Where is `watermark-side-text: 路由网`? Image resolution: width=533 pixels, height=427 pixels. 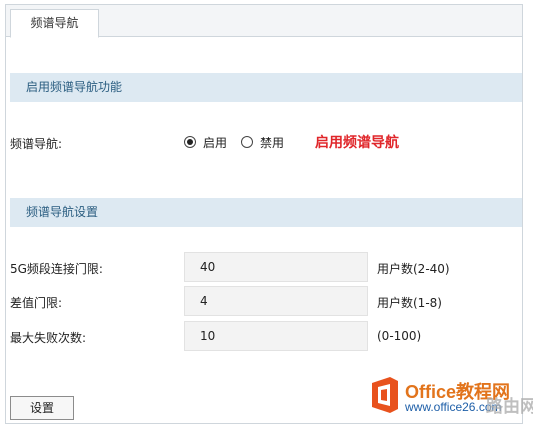
watermark-side-text: 路由网 is located at coordinates (509, 407).